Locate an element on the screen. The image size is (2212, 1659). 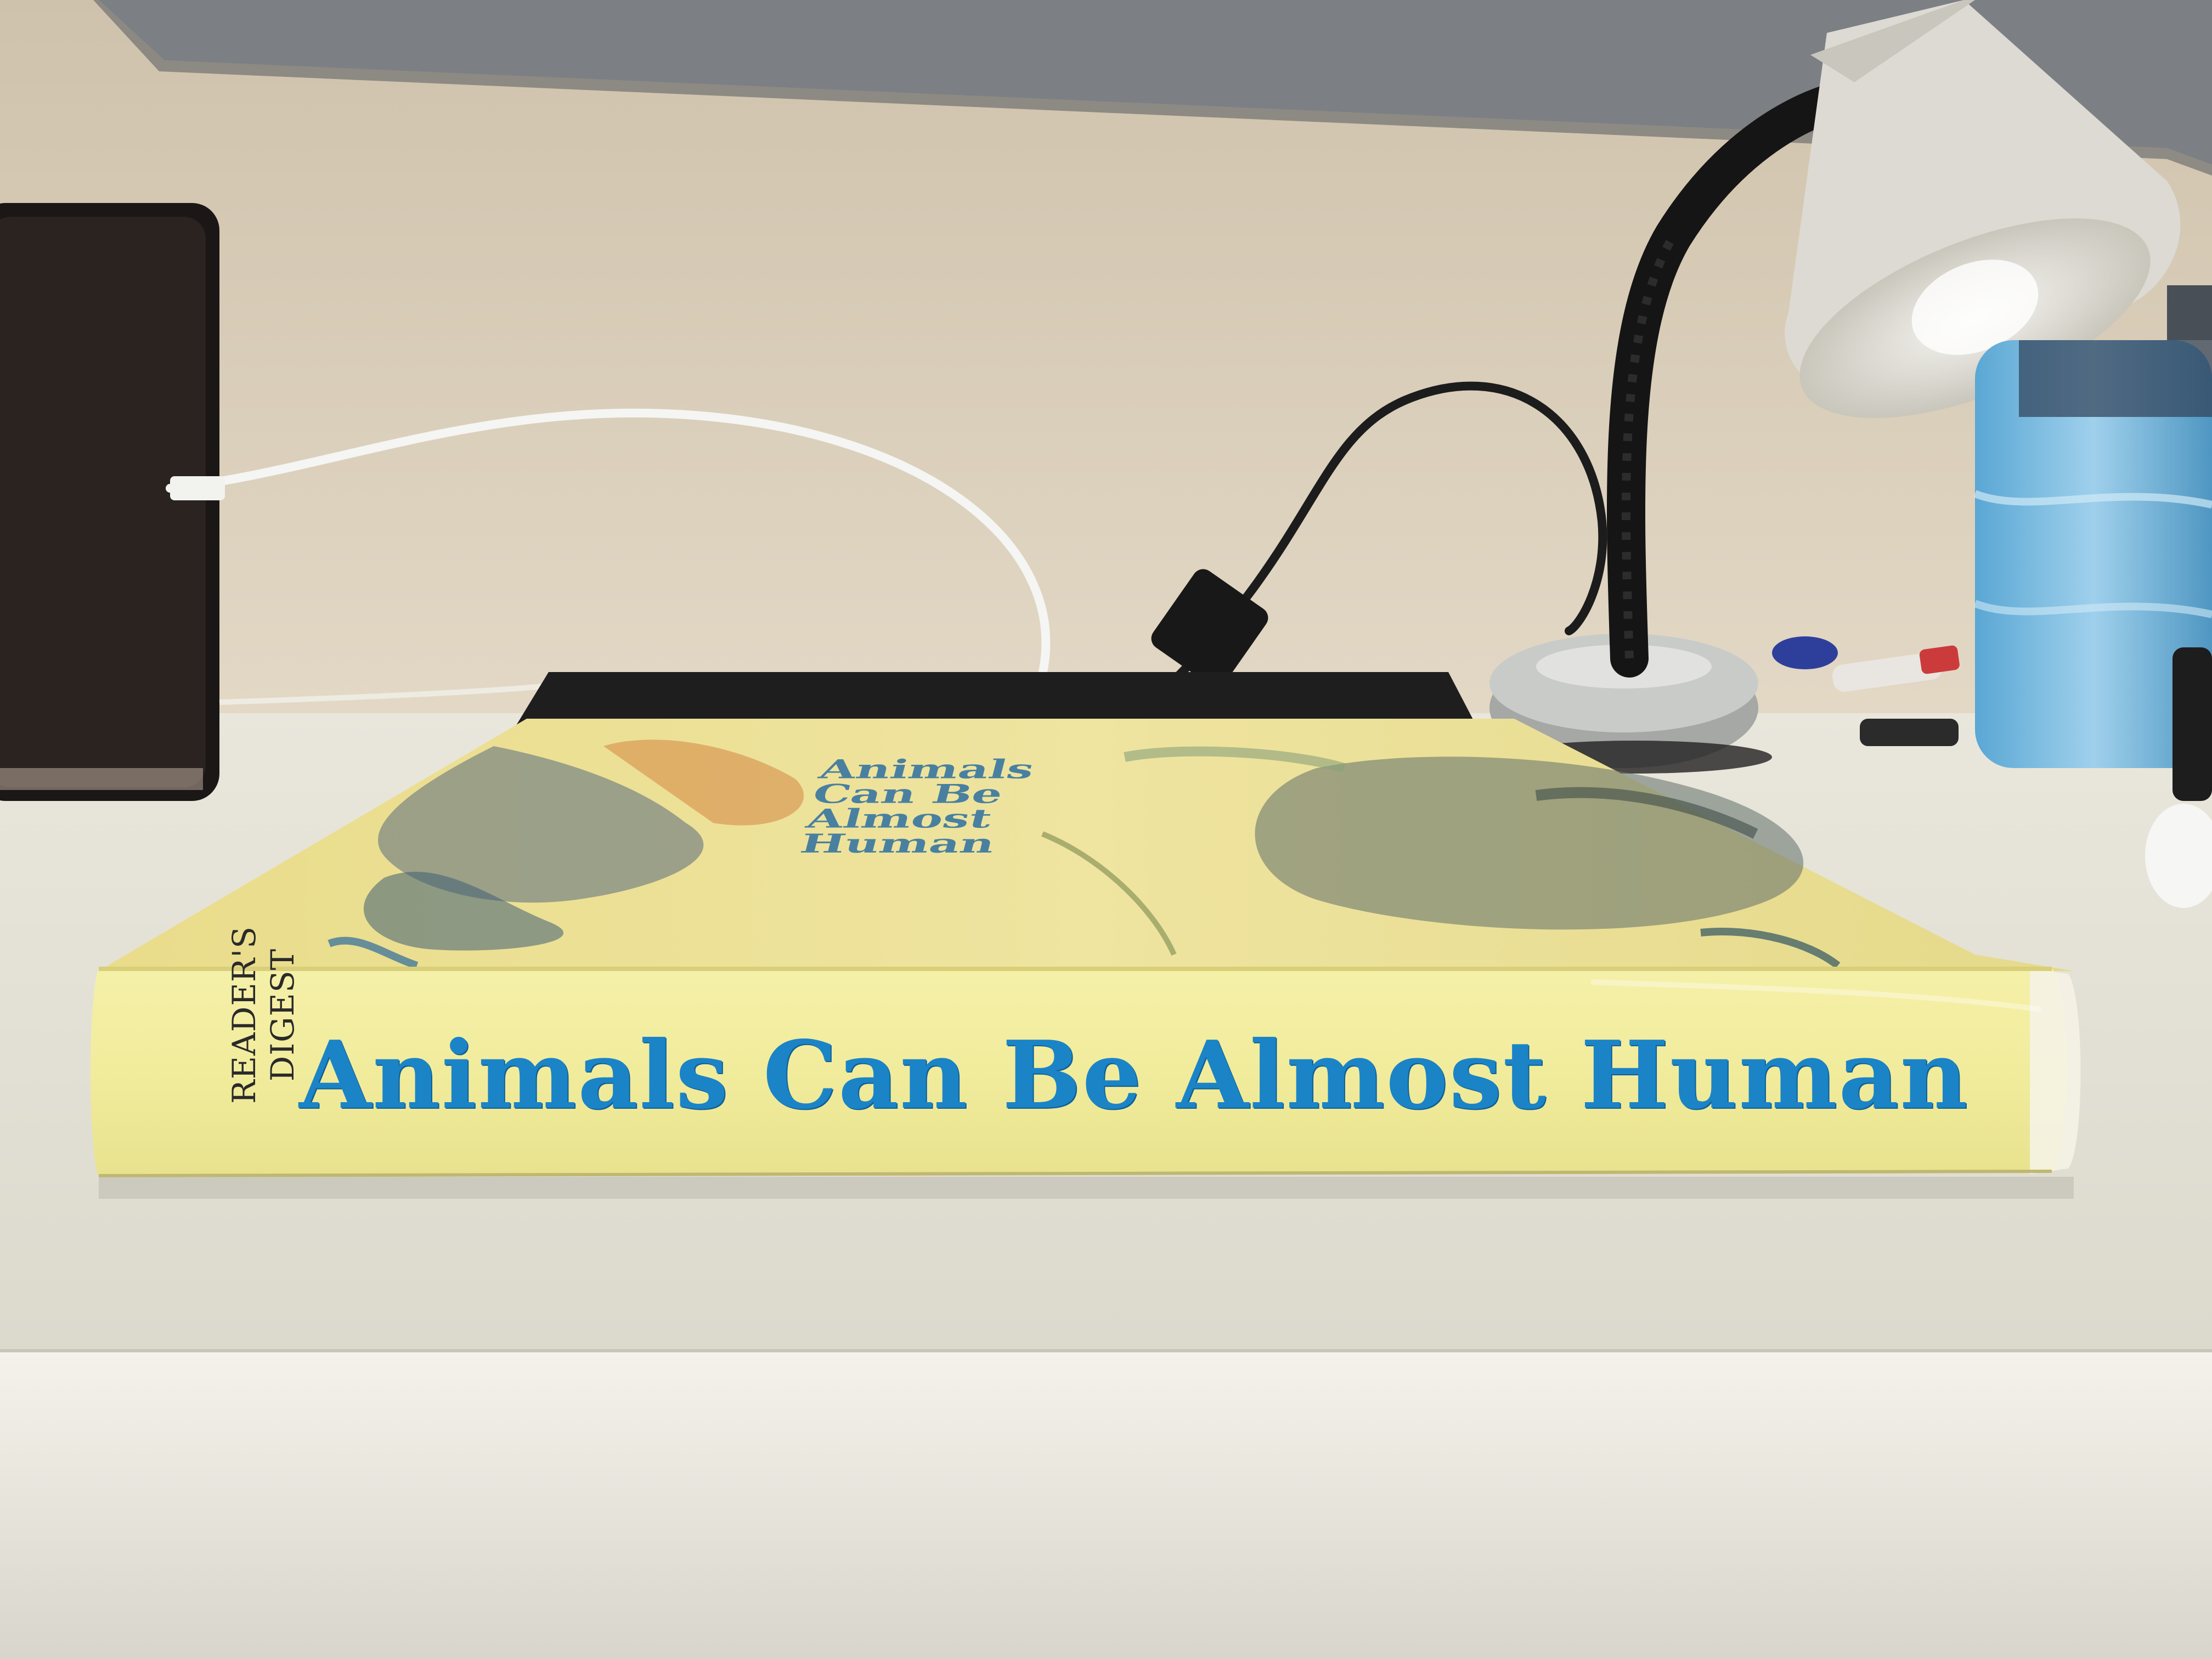
cover-title-line-3: Almost is located at coordinates (900, 818).